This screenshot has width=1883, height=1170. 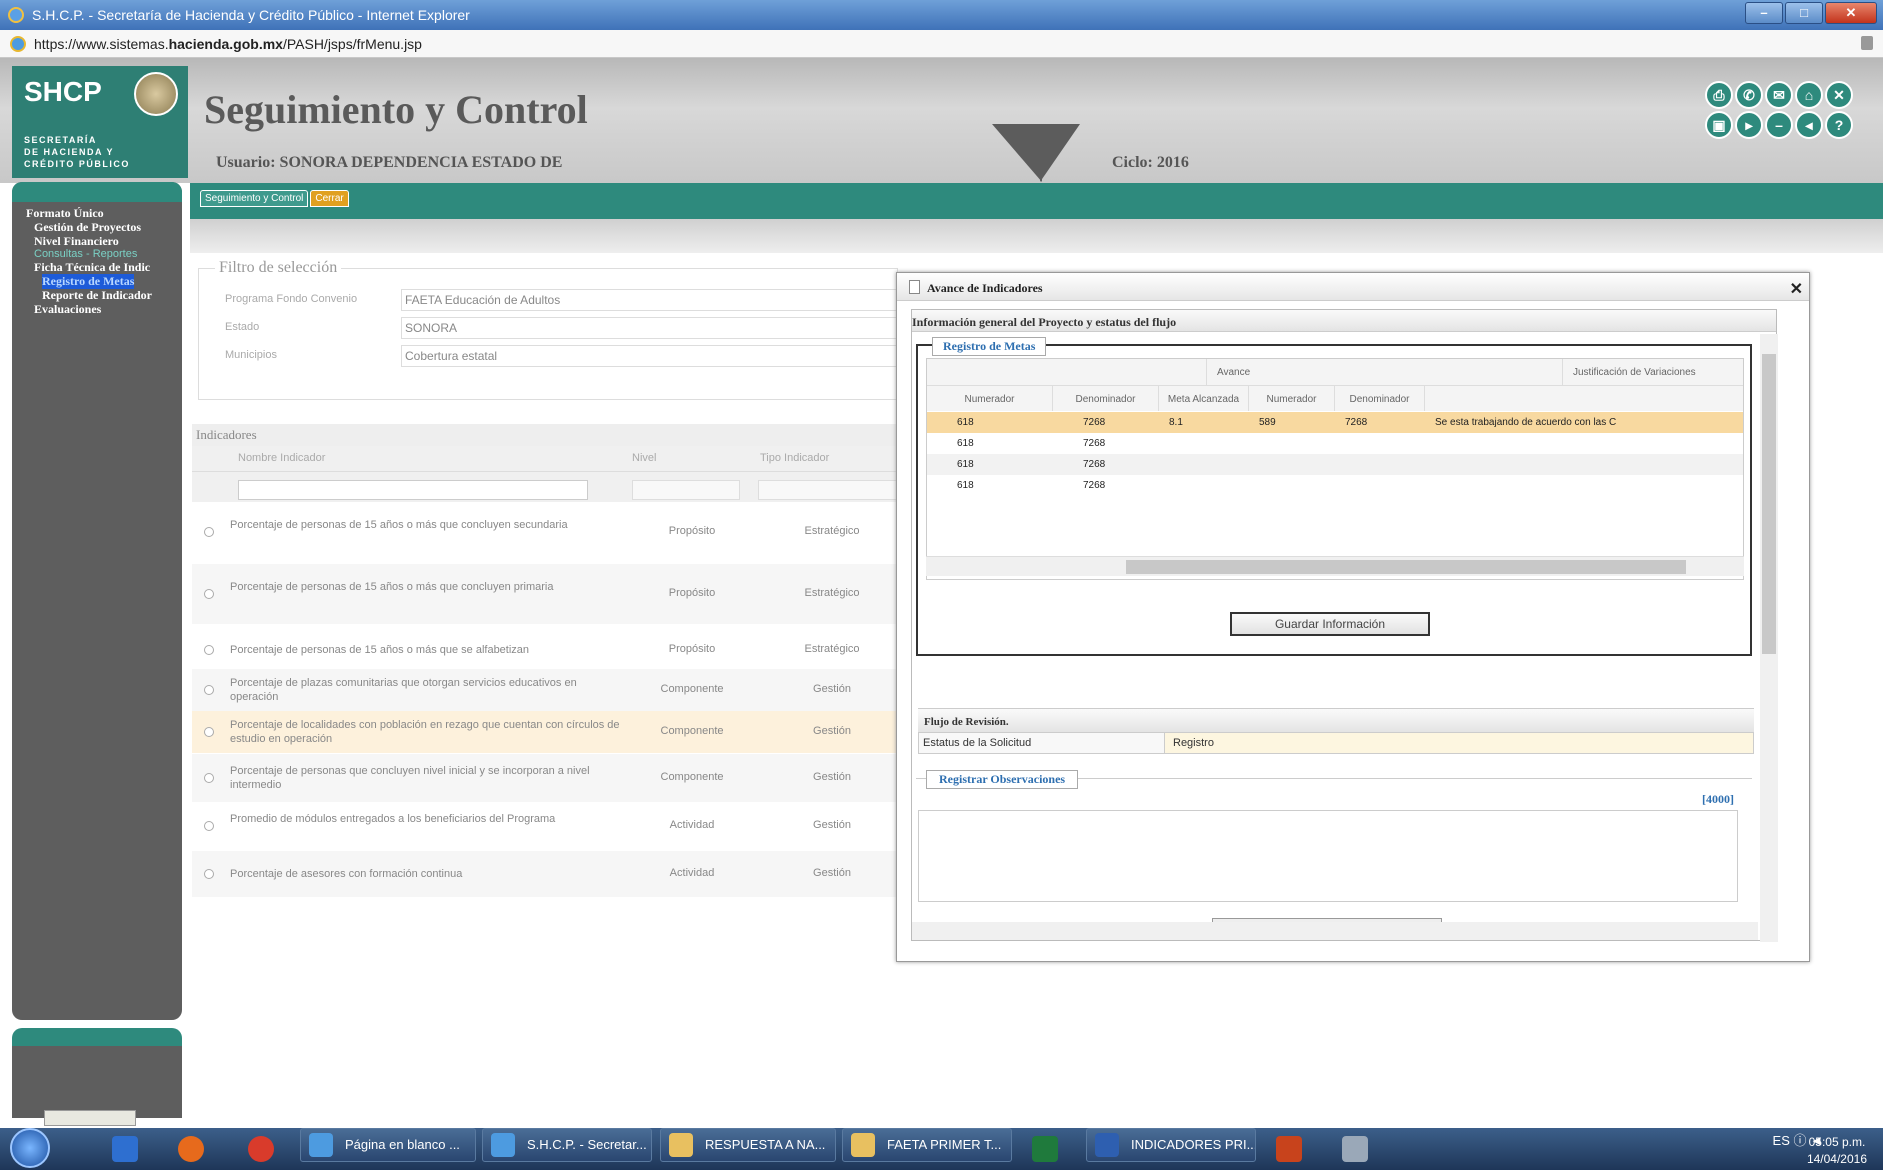 What do you see at coordinates (1045, 1149) in the screenshot?
I see `excel-icon` at bounding box center [1045, 1149].